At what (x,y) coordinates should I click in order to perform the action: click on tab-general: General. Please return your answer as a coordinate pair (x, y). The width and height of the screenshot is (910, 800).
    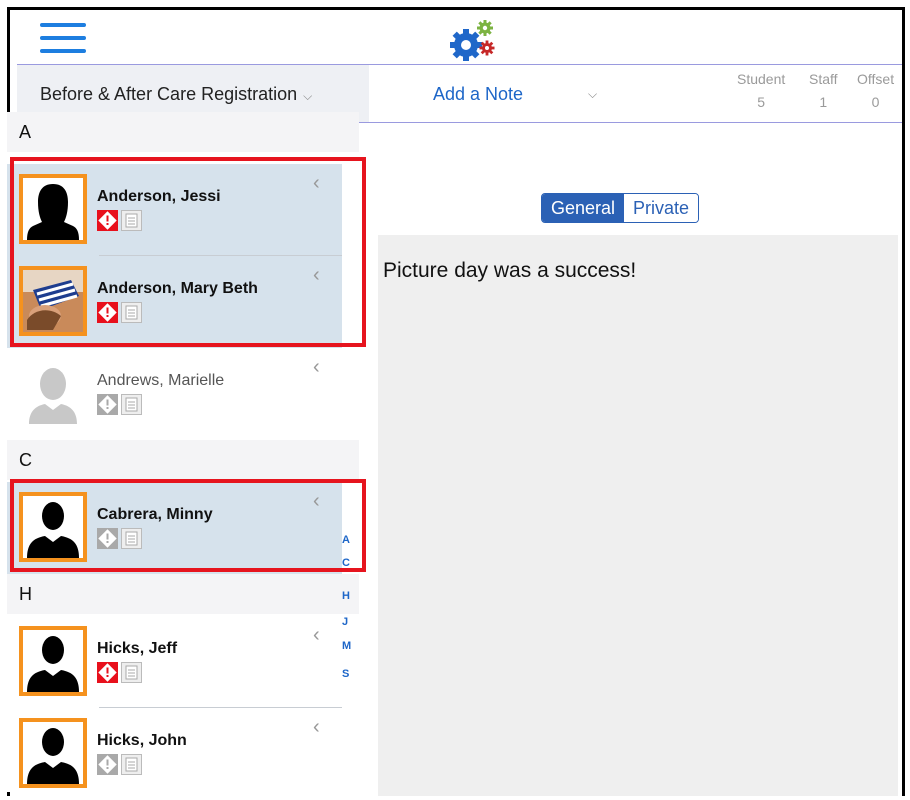
    Looking at the image, I should click on (583, 208).